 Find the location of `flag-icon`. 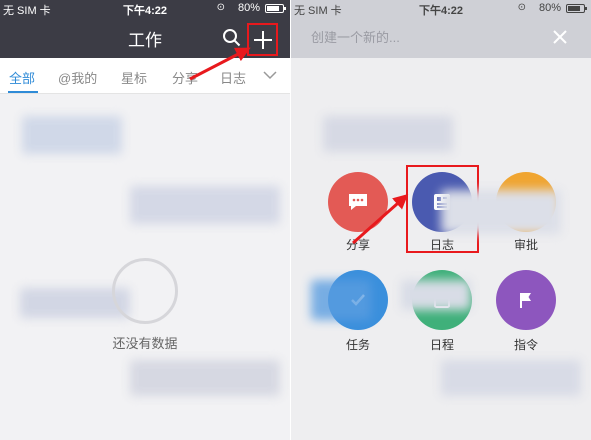

flag-icon is located at coordinates (525, 300).